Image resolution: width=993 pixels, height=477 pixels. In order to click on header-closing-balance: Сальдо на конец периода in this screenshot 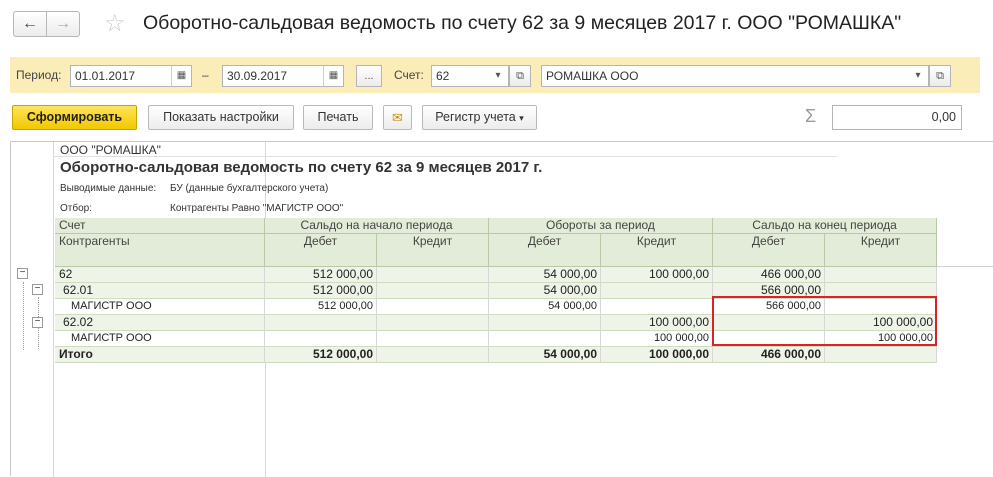, I will do `click(825, 226)`.